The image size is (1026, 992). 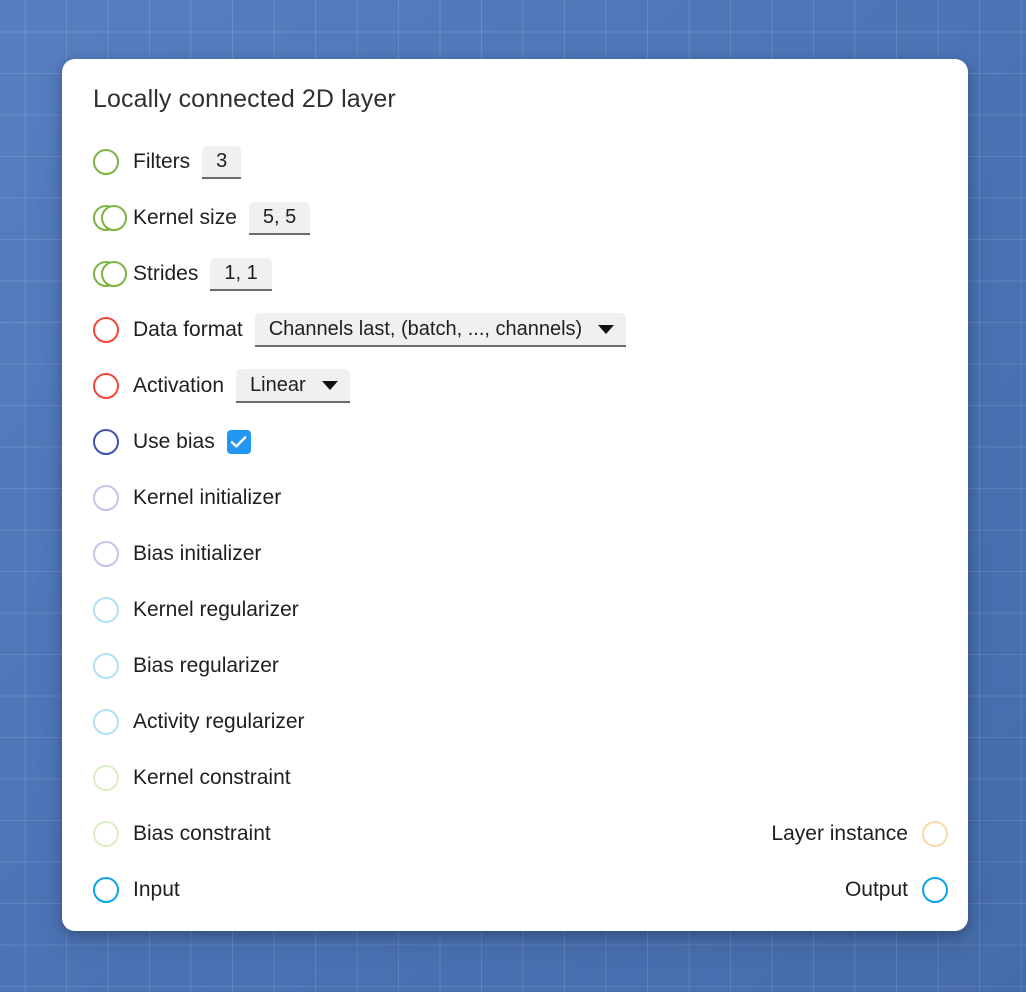 What do you see at coordinates (166, 273) in the screenshot?
I see `row-label-strides: Strides` at bounding box center [166, 273].